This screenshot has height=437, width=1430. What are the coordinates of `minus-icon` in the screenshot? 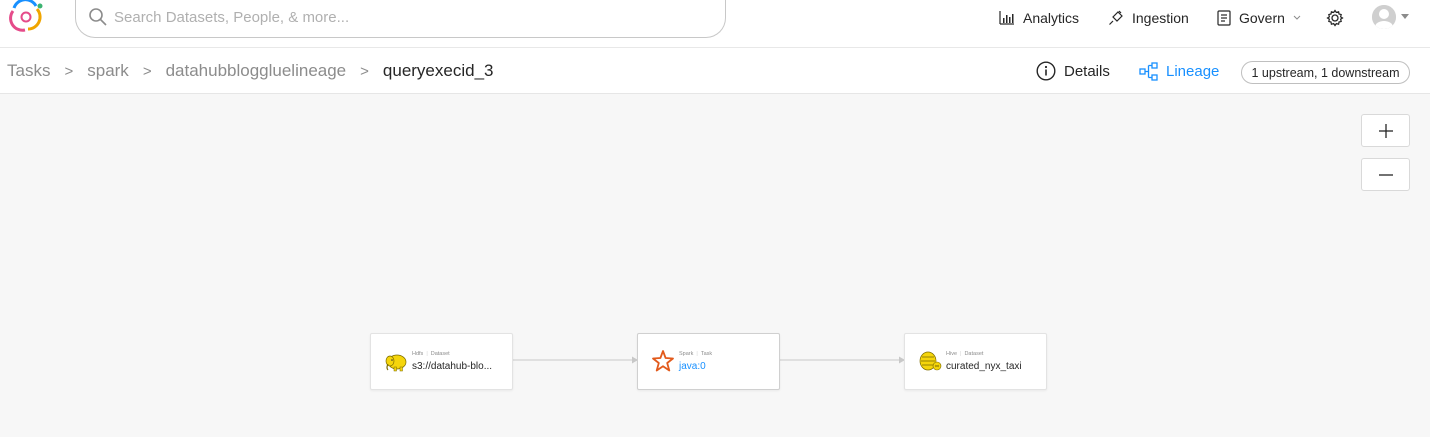 It's located at (1385, 174).